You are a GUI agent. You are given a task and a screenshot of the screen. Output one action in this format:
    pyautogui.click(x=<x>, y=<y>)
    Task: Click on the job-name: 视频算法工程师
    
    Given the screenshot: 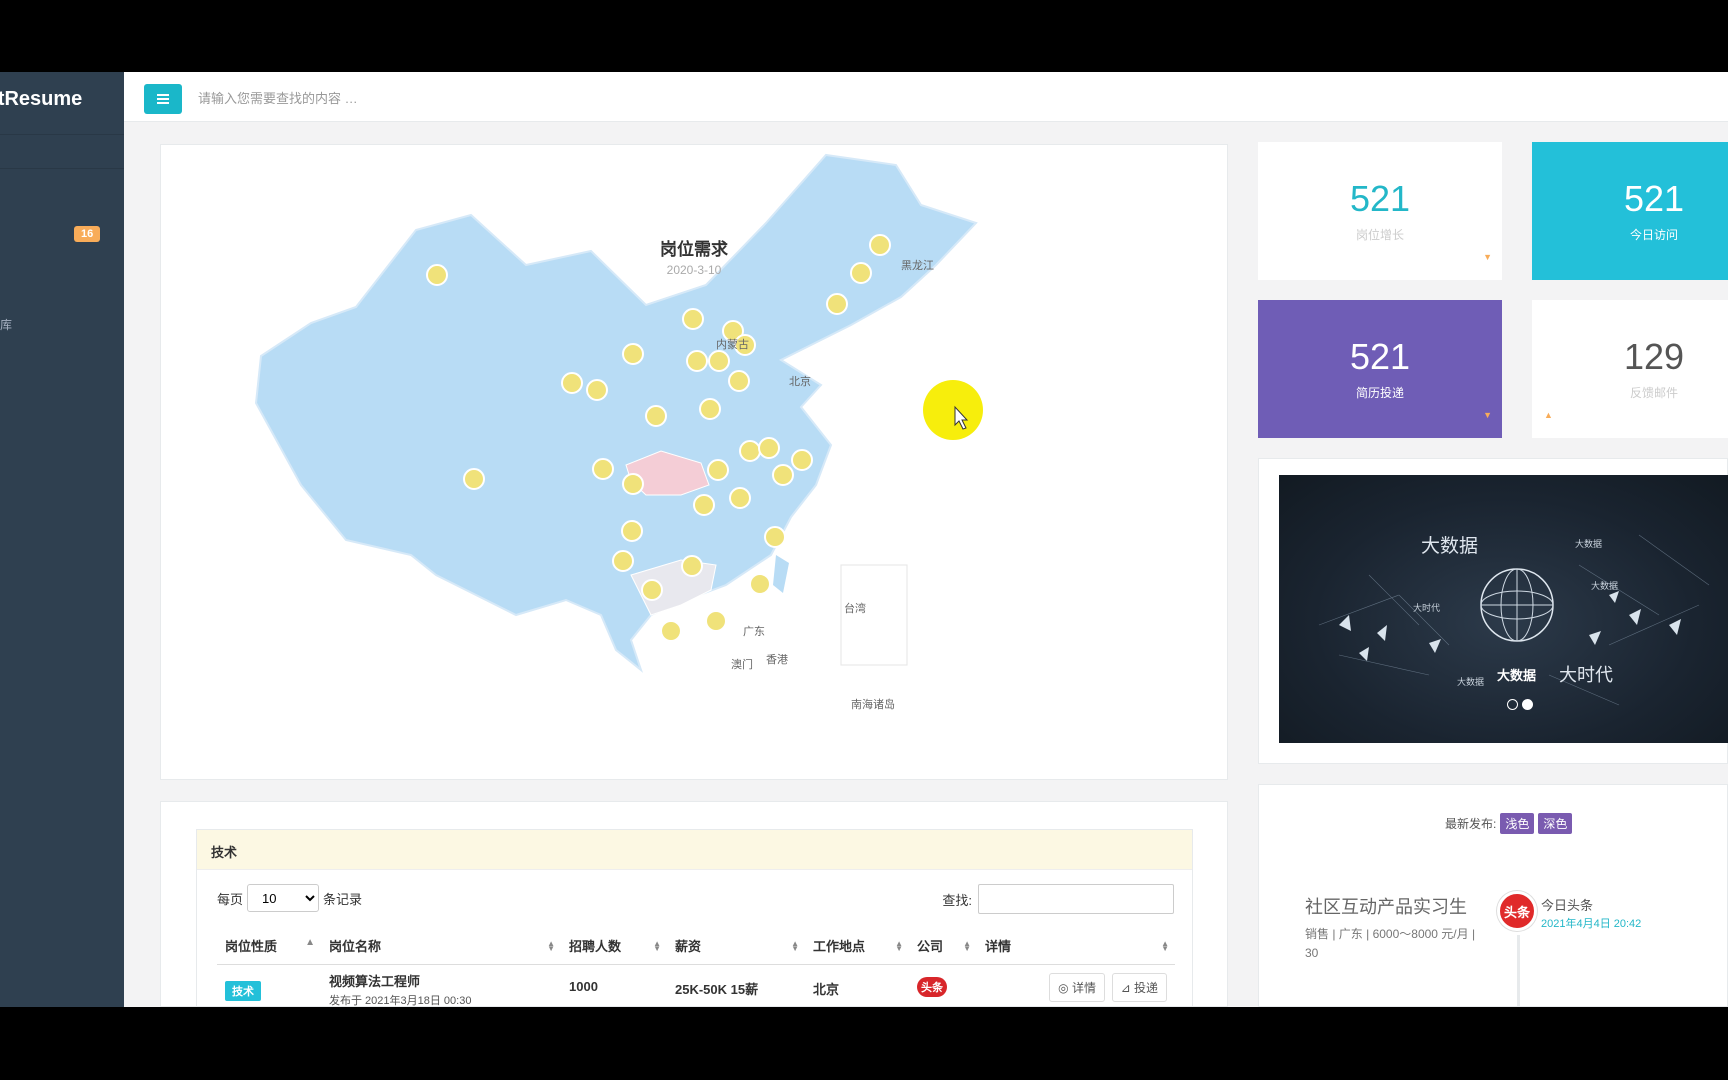 What is the action you would take?
    pyautogui.click(x=441, y=980)
    